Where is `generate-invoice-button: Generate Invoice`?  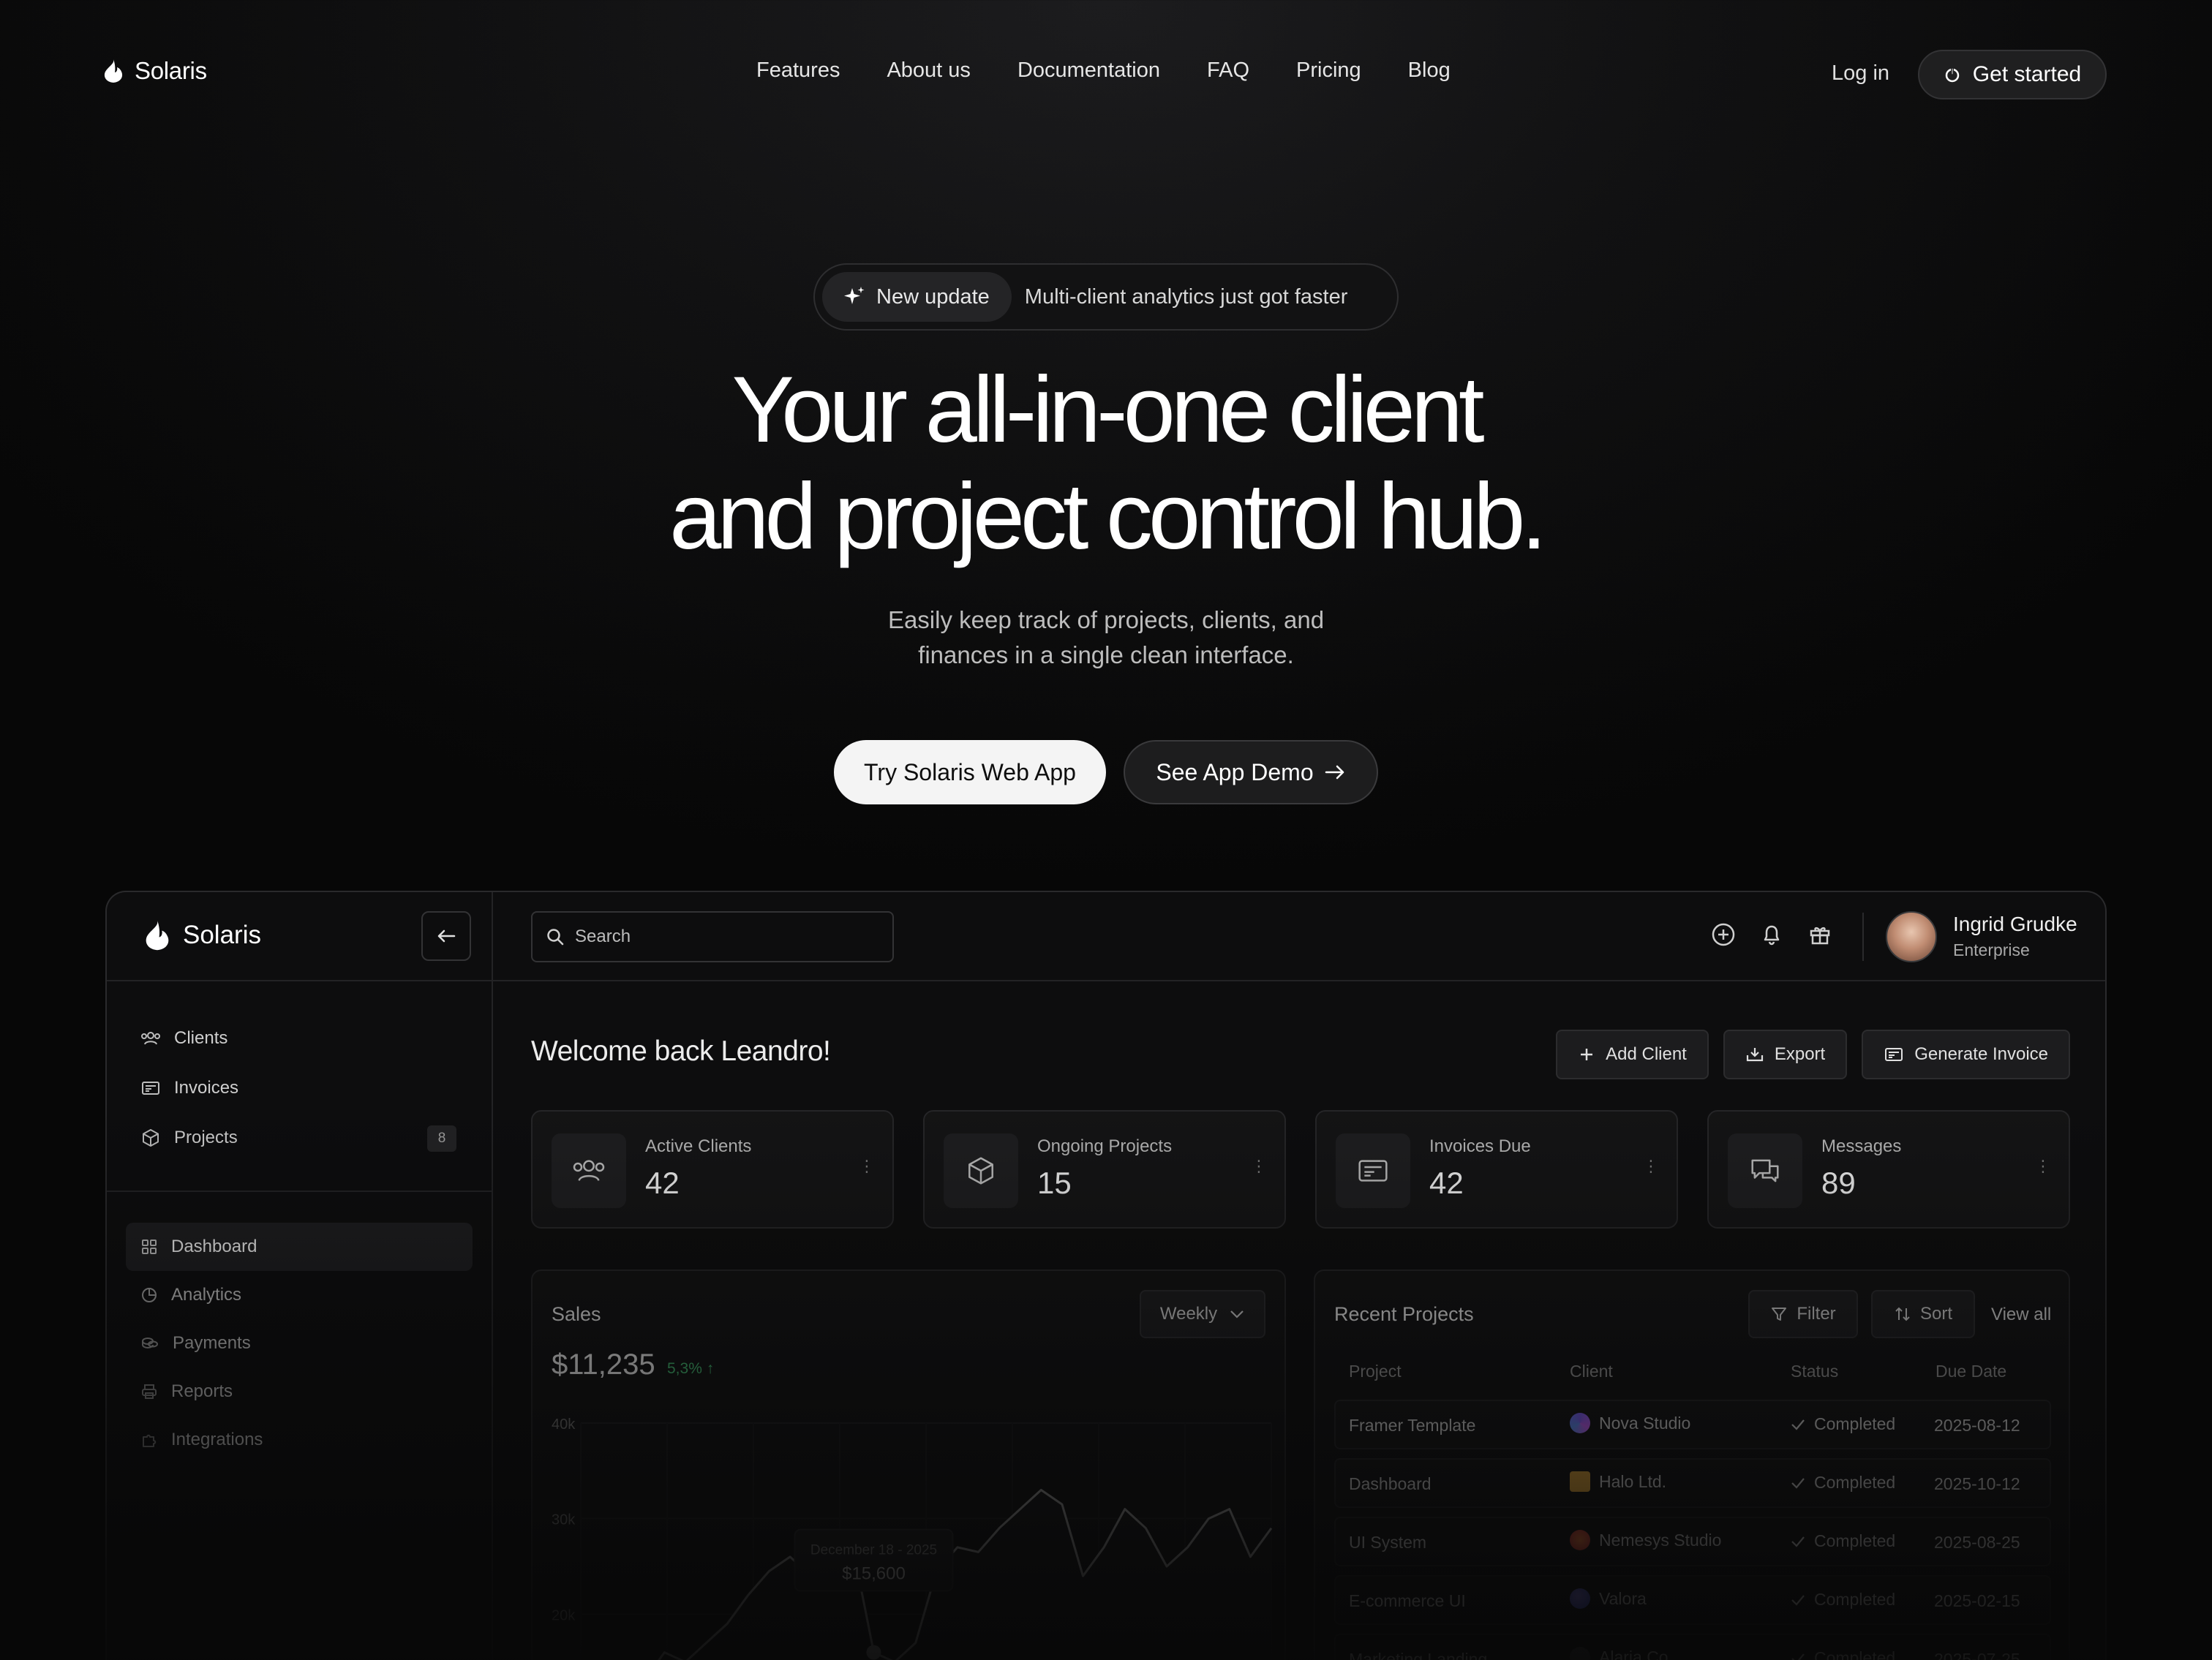 generate-invoice-button: Generate Invoice is located at coordinates (1966, 1054).